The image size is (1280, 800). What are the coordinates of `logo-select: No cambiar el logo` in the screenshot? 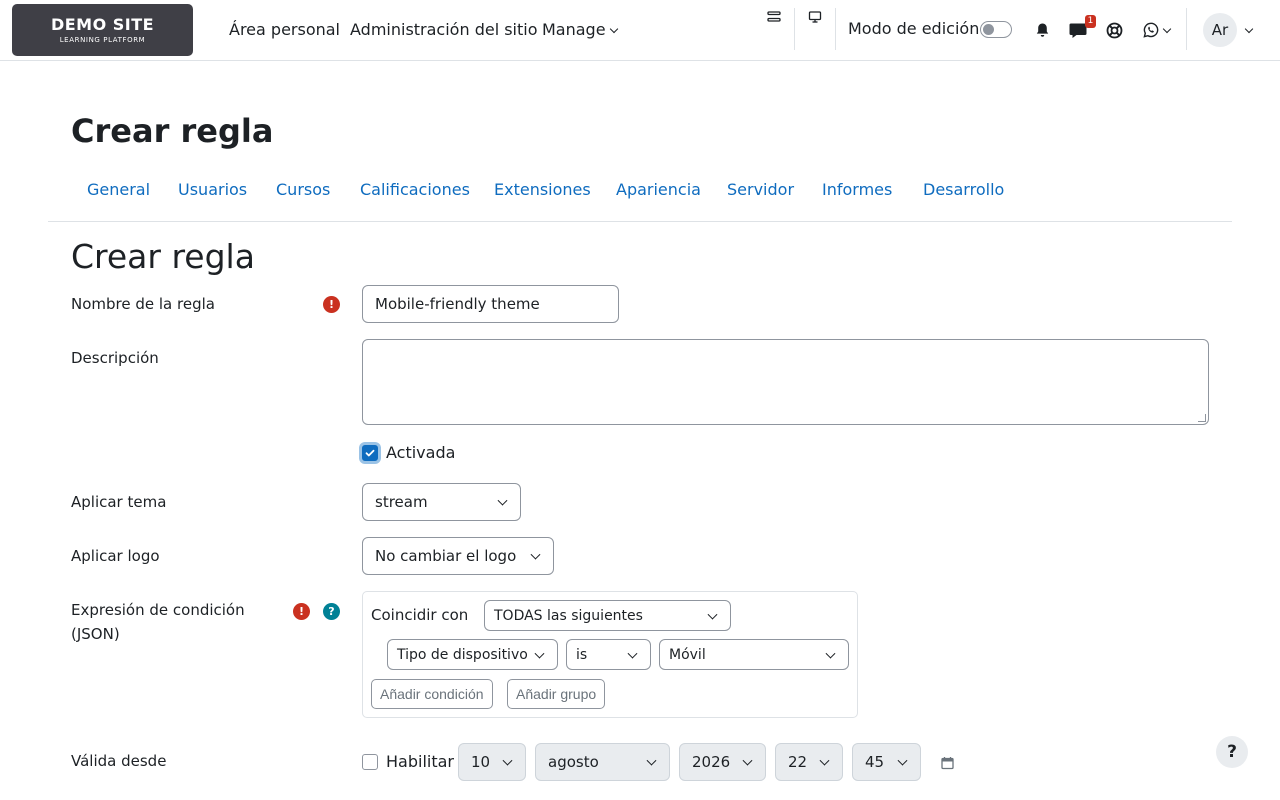 It's located at (458, 556).